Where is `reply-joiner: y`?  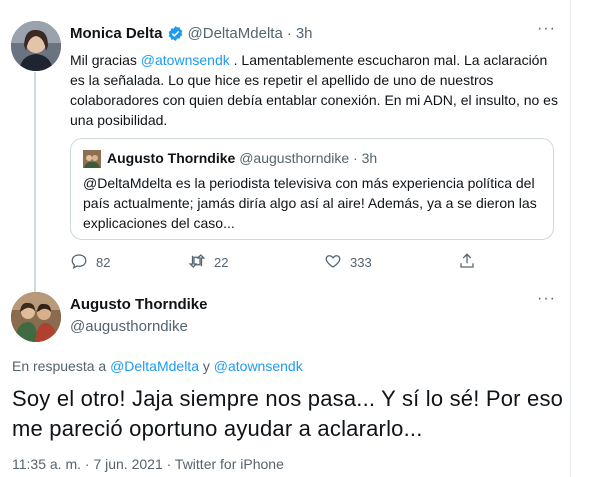
reply-joiner: y is located at coordinates (206, 366).